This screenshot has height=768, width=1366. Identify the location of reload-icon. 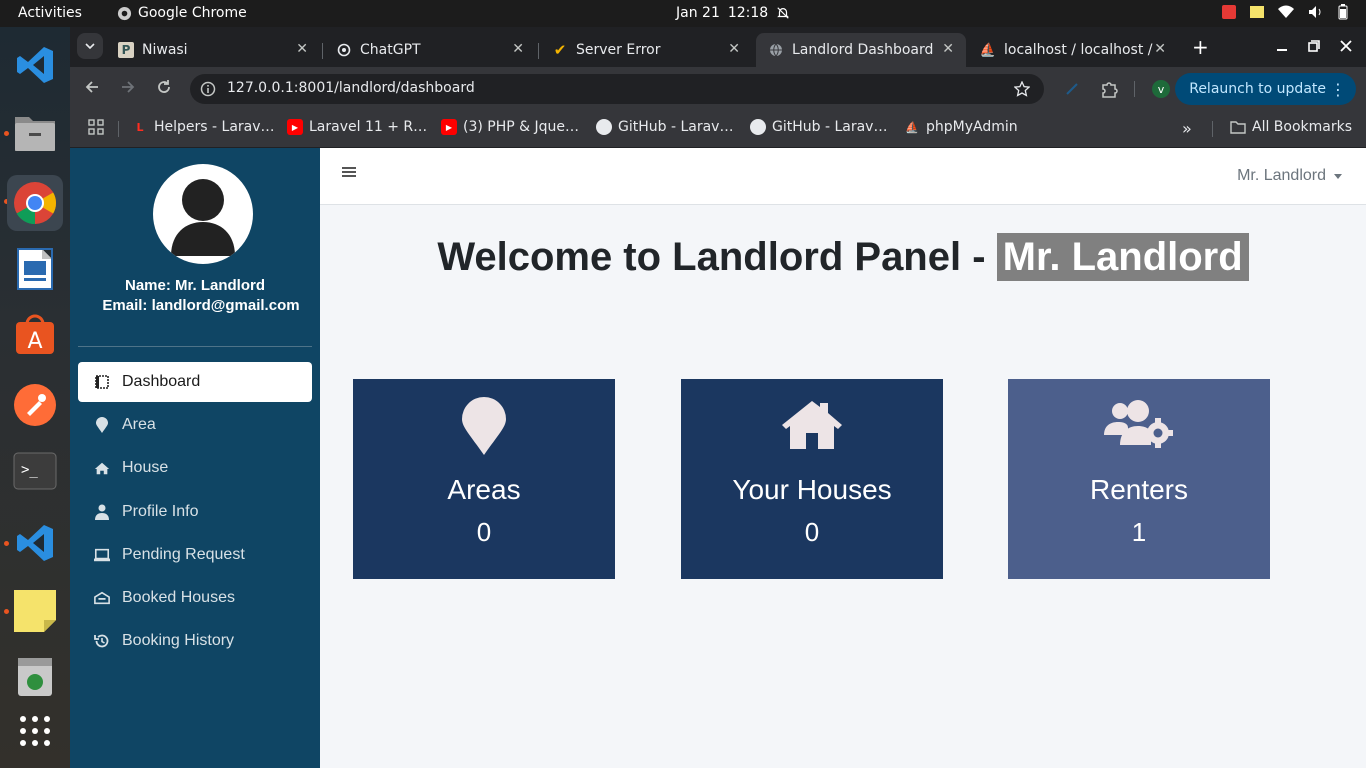
(164, 86).